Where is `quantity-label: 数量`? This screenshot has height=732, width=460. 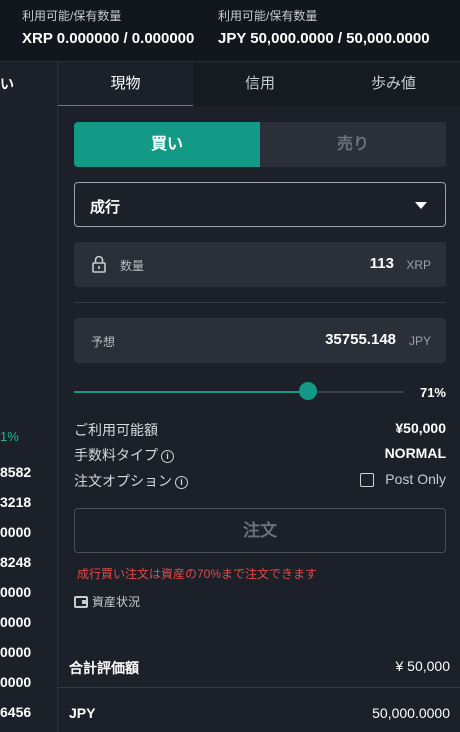
quantity-label: 数量 is located at coordinates (132, 266).